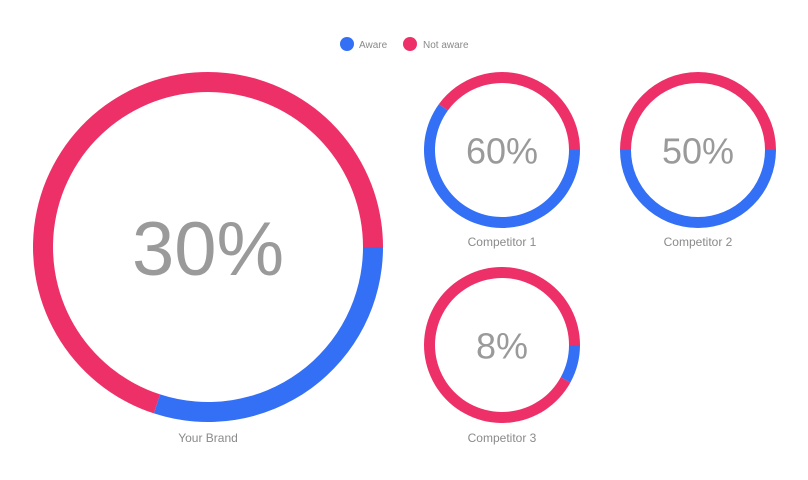 This screenshot has height=480, width=808. Describe the element at coordinates (446, 45) in the screenshot. I see `legend-label-not-aware: Not aware` at that location.